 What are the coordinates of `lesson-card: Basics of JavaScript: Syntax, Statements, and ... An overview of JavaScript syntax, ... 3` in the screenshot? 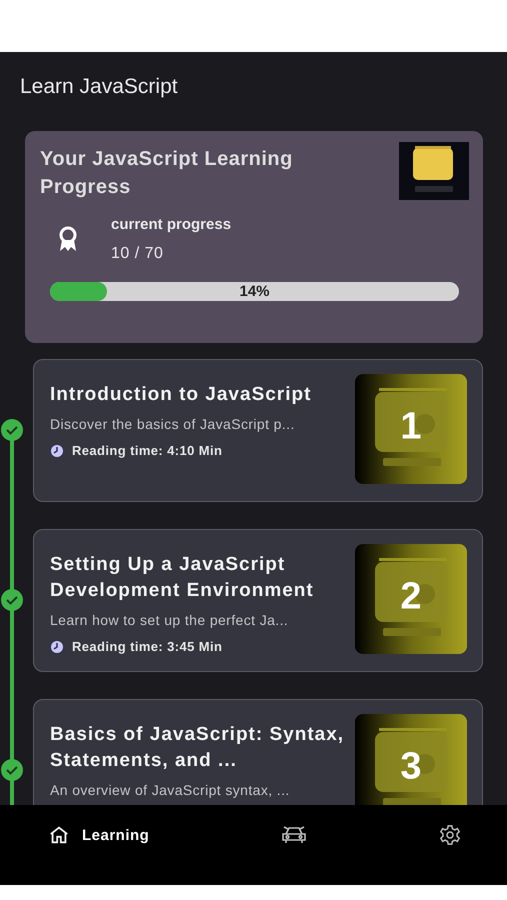 It's located at (258, 752).